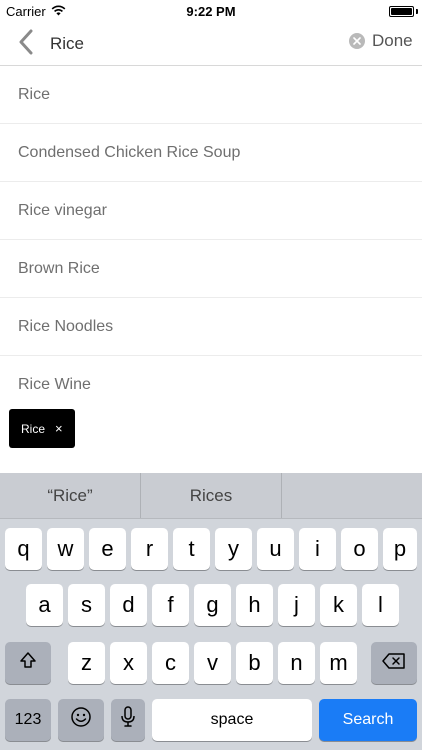 Image resolution: width=422 pixels, height=750 pixels. What do you see at coordinates (128, 663) in the screenshot?
I see `key-x: x` at bounding box center [128, 663].